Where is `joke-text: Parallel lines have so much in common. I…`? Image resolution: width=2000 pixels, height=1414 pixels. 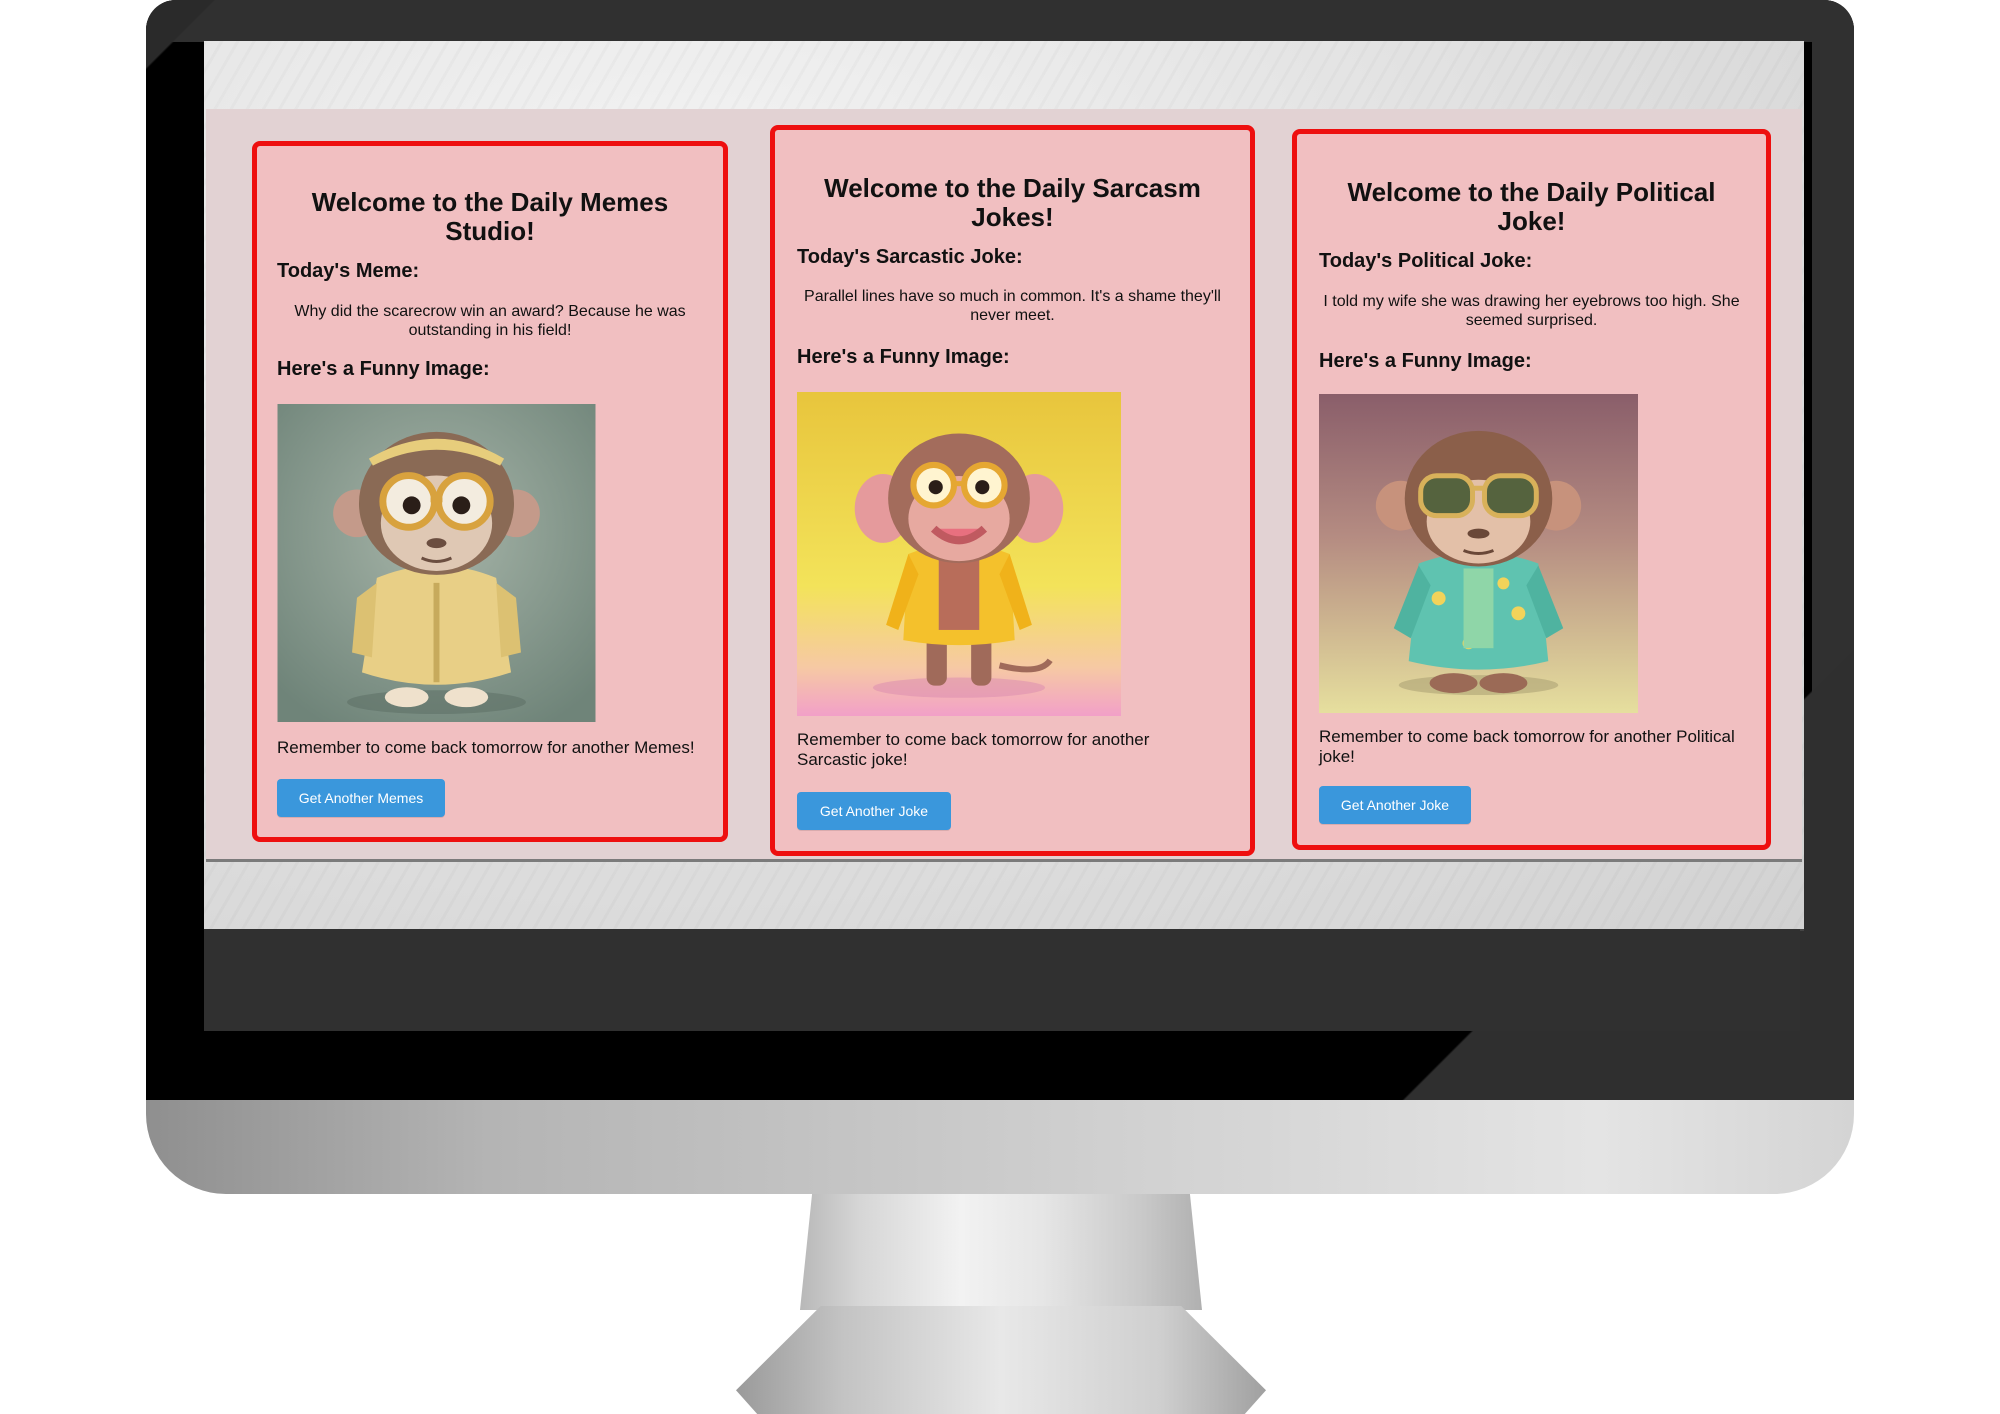 joke-text: Parallel lines have so much in common. I… is located at coordinates (1012, 306).